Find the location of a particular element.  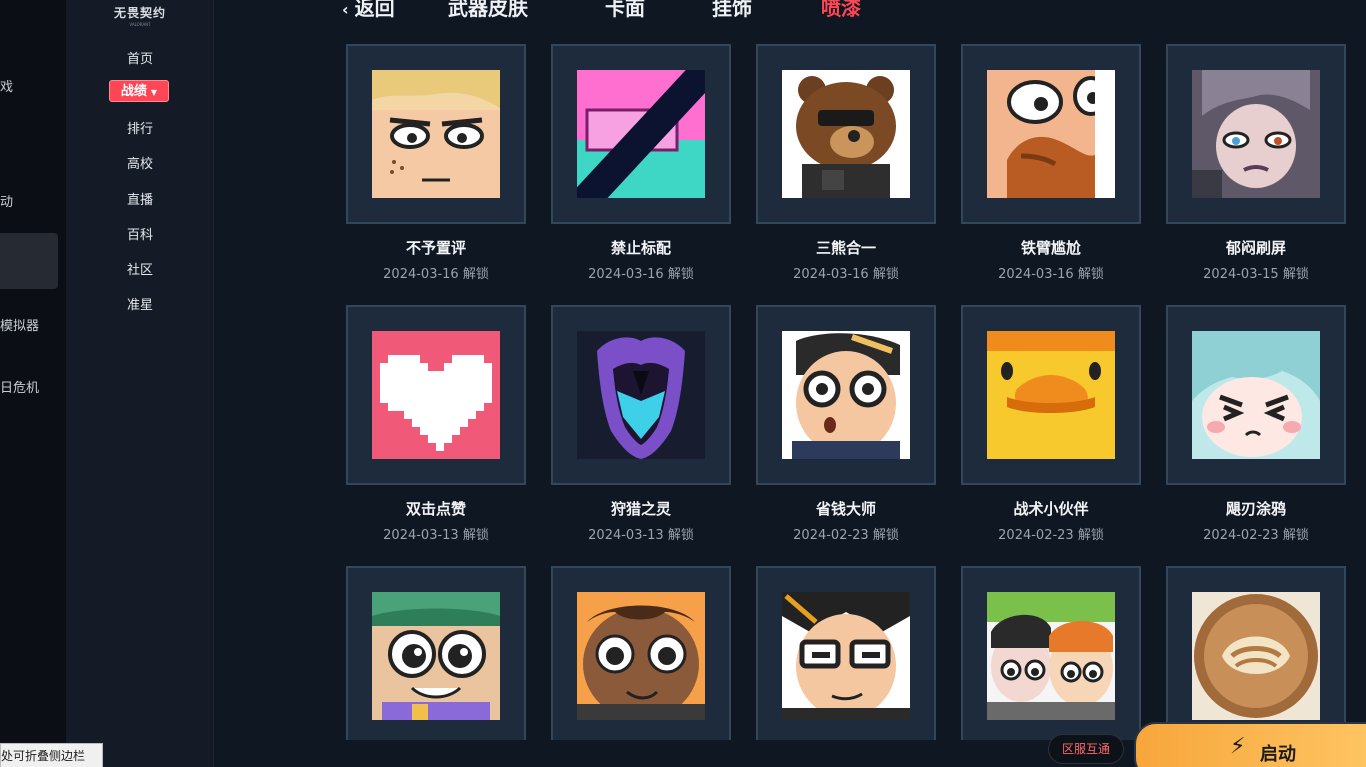

spray-image-blond-boy is located at coordinates (436, 134).